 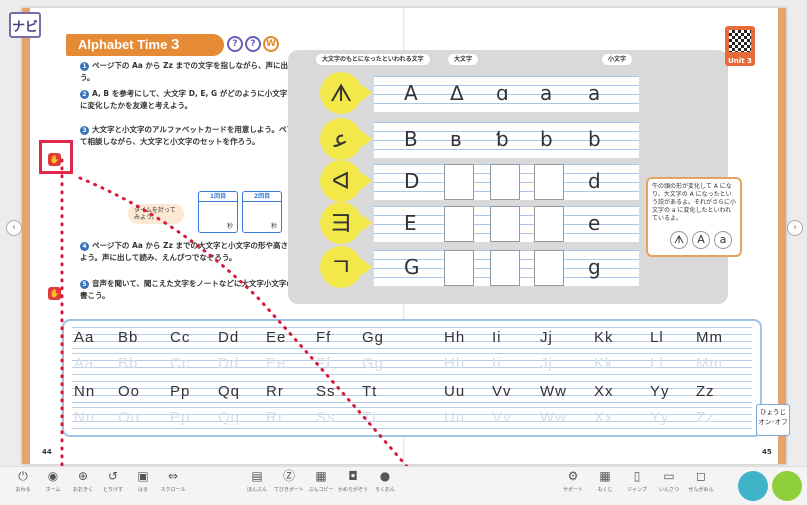 I want to click on toolbar-label: サポート, so click(x=572, y=490).